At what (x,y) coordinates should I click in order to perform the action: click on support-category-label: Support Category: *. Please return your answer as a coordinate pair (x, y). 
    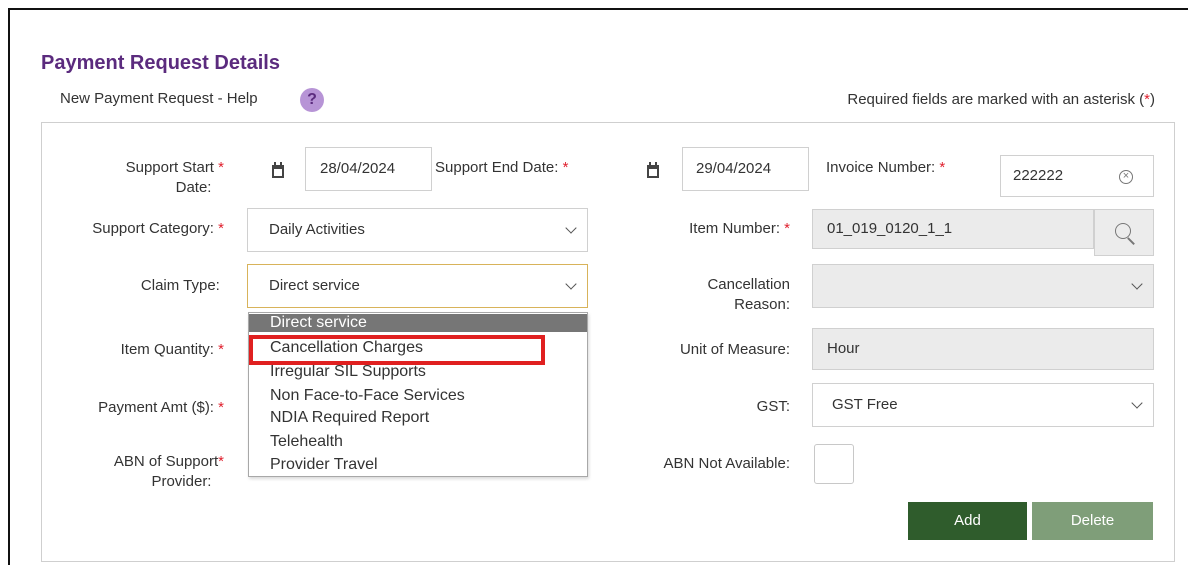
    Looking at the image, I should click on (142, 229).